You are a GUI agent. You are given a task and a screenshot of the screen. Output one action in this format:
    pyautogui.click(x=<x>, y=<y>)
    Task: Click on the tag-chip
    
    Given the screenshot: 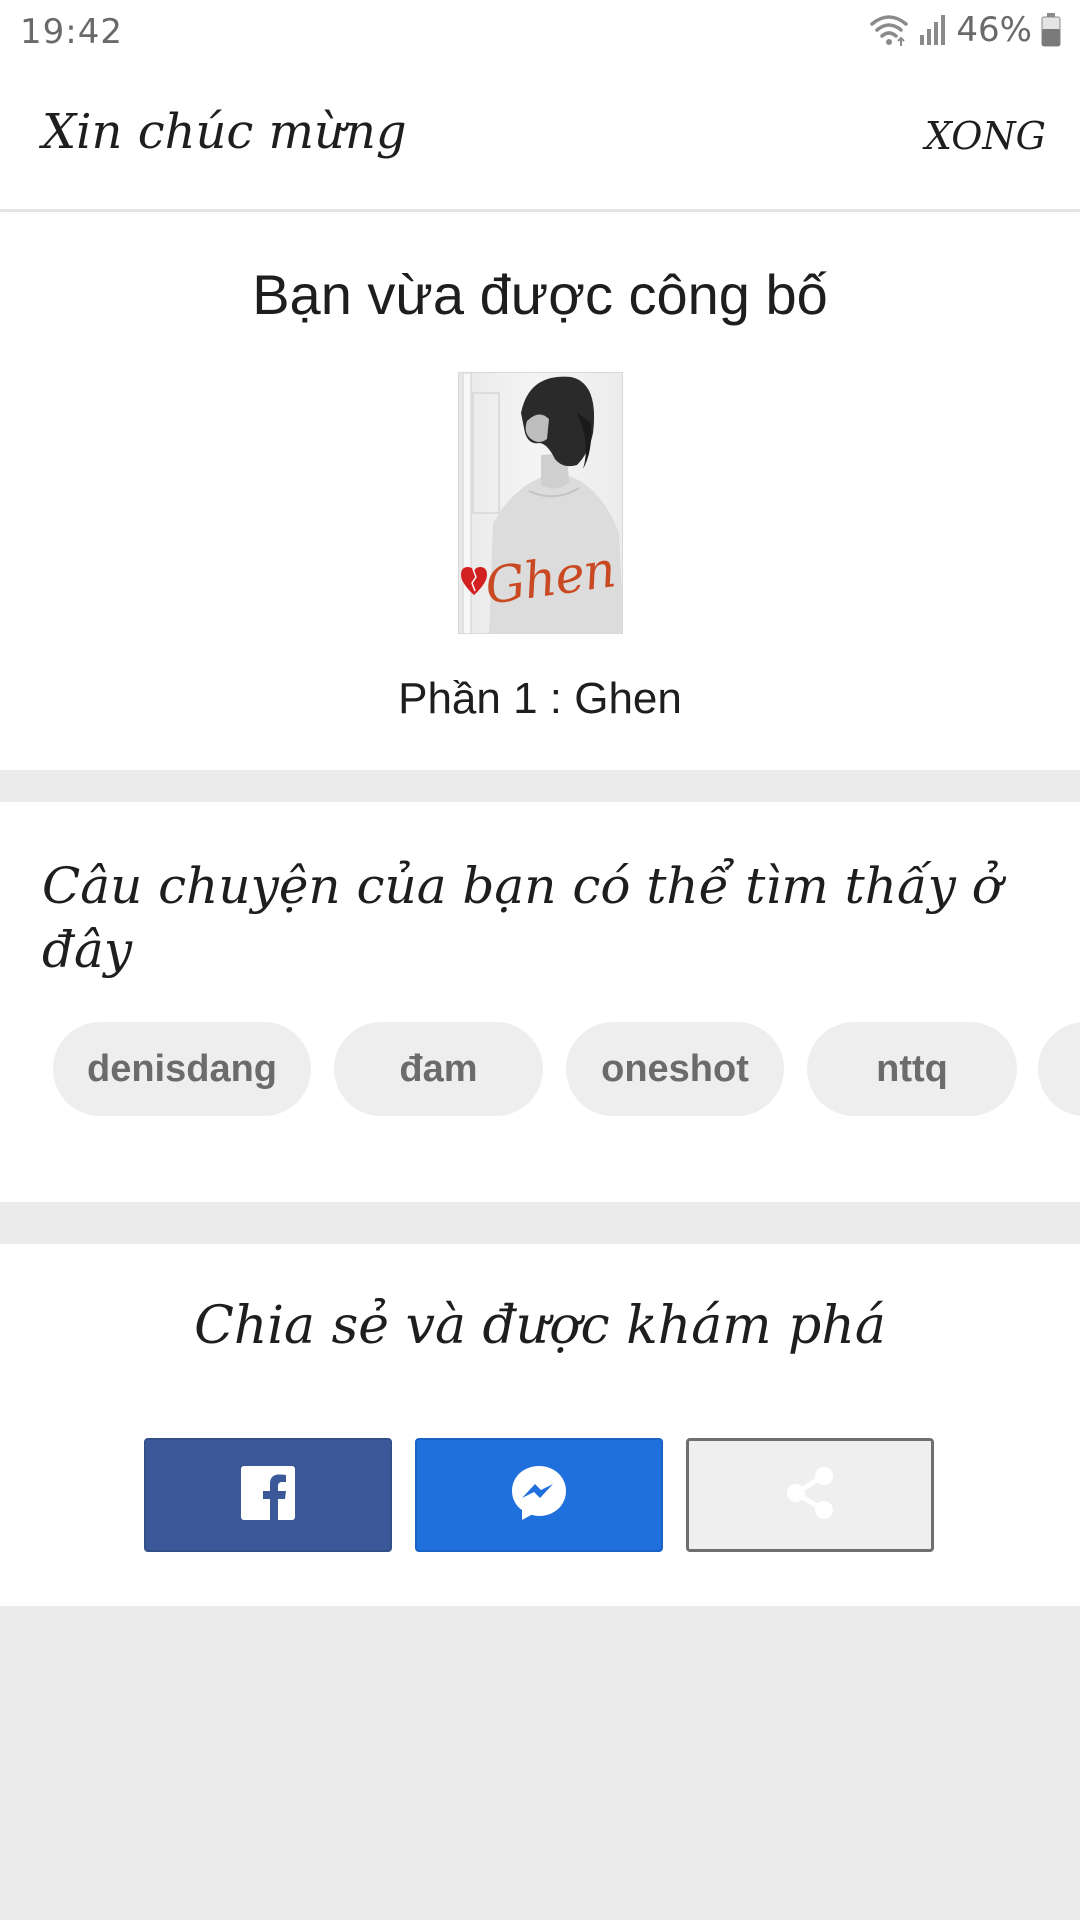 What is the action you would take?
    pyautogui.click(x=1059, y=1069)
    